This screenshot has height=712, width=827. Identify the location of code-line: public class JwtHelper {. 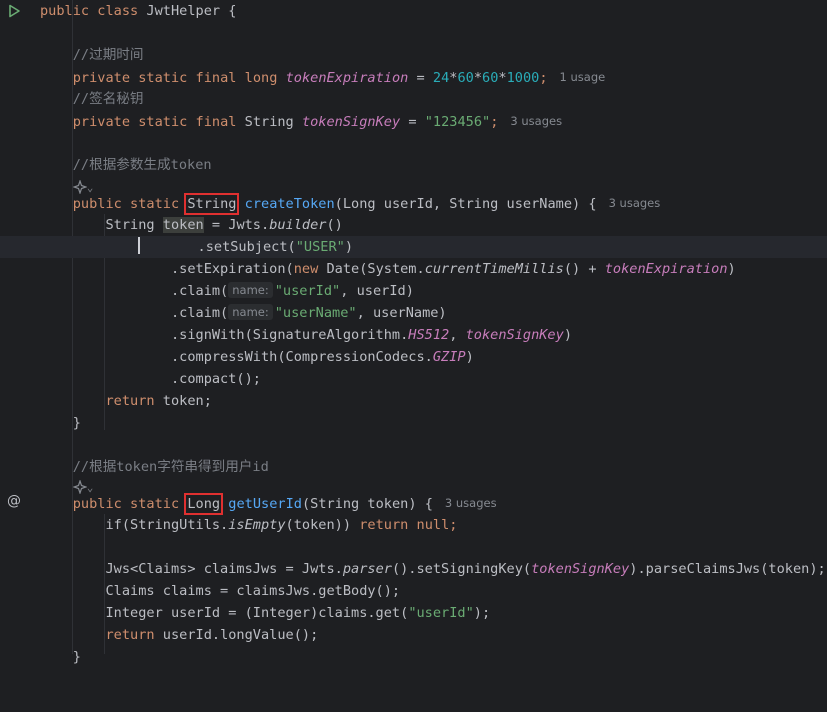
(413, 11).